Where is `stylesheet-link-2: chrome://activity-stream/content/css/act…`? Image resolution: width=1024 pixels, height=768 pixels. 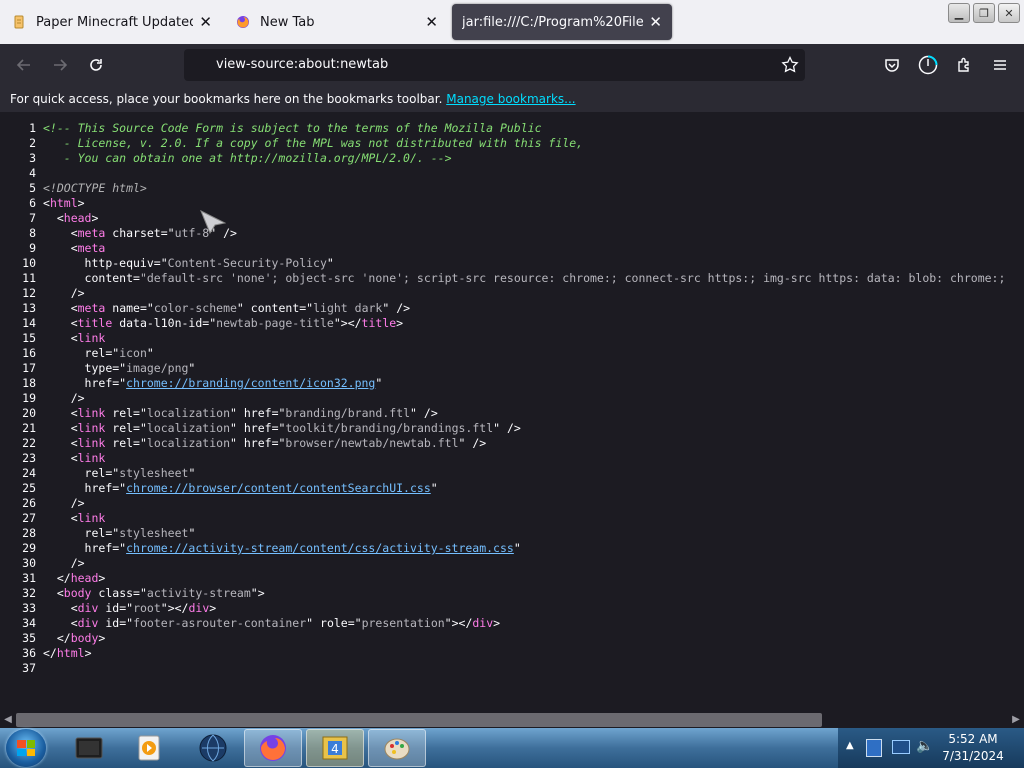 stylesheet-link-2: chrome://activity-stream/content/css/act… is located at coordinates (320, 548).